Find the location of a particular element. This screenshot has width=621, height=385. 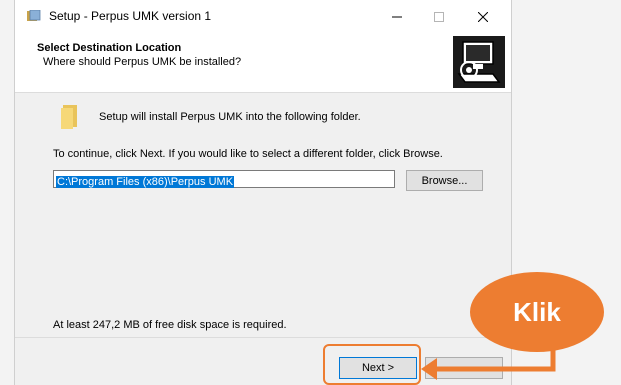

computer-install-icon is located at coordinates (479, 62).